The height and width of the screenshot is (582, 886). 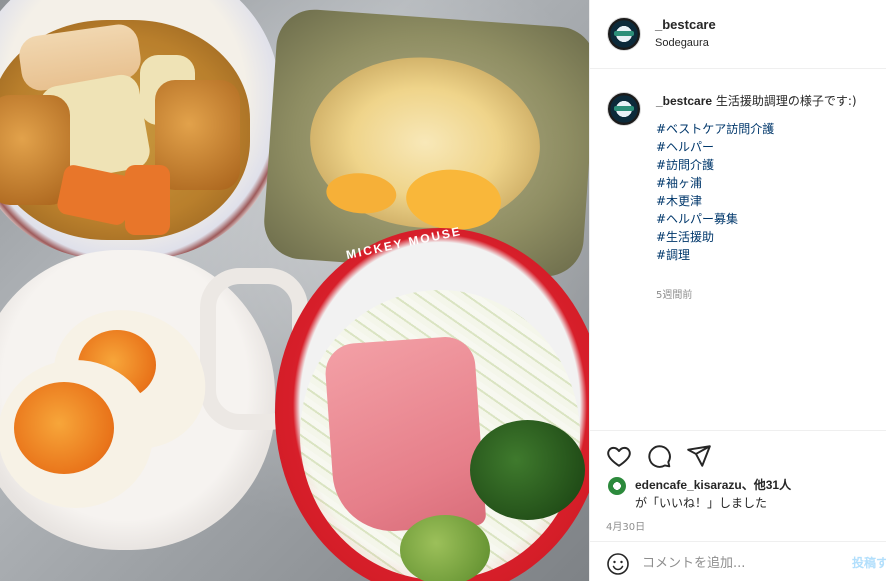 What do you see at coordinates (125, 130) in the screenshot?
I see `simmered-broth` at bounding box center [125, 130].